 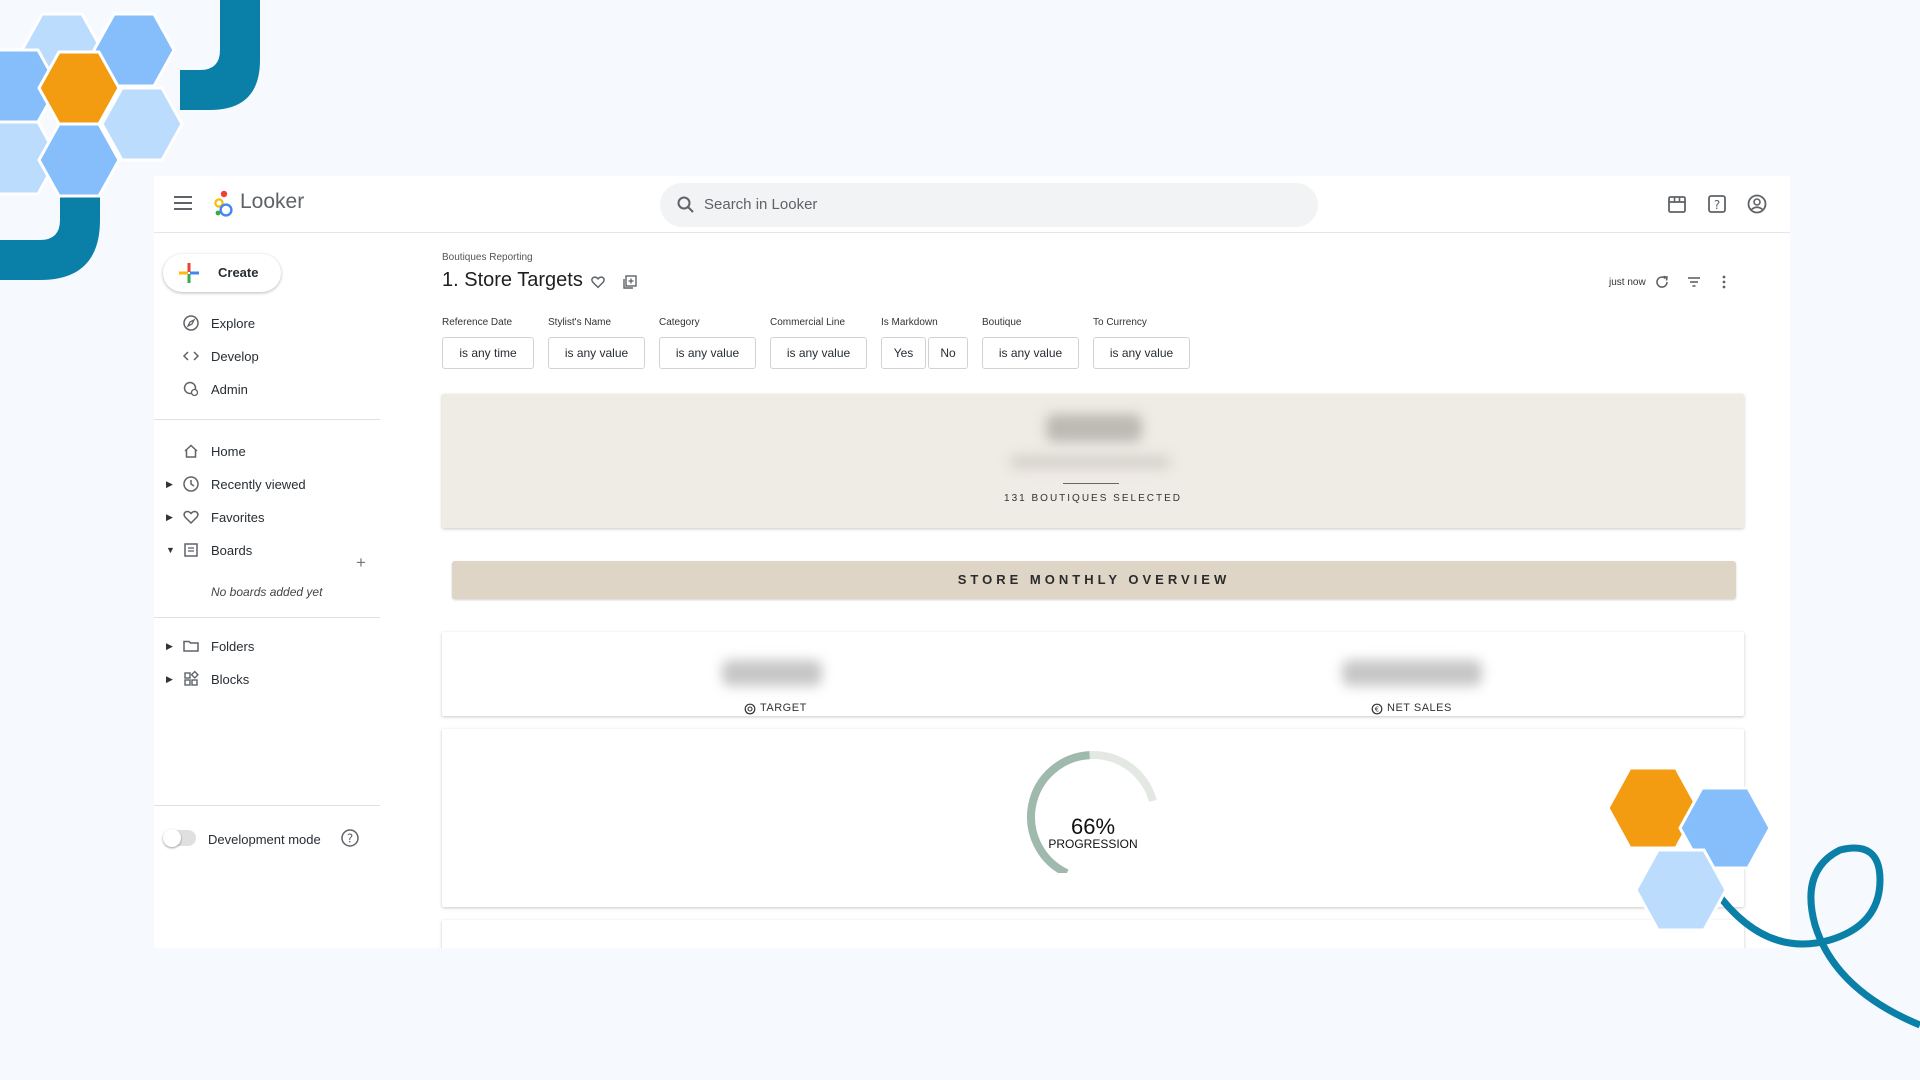 What do you see at coordinates (783, 708) in the screenshot?
I see `kpi-label-target: TARGET` at bounding box center [783, 708].